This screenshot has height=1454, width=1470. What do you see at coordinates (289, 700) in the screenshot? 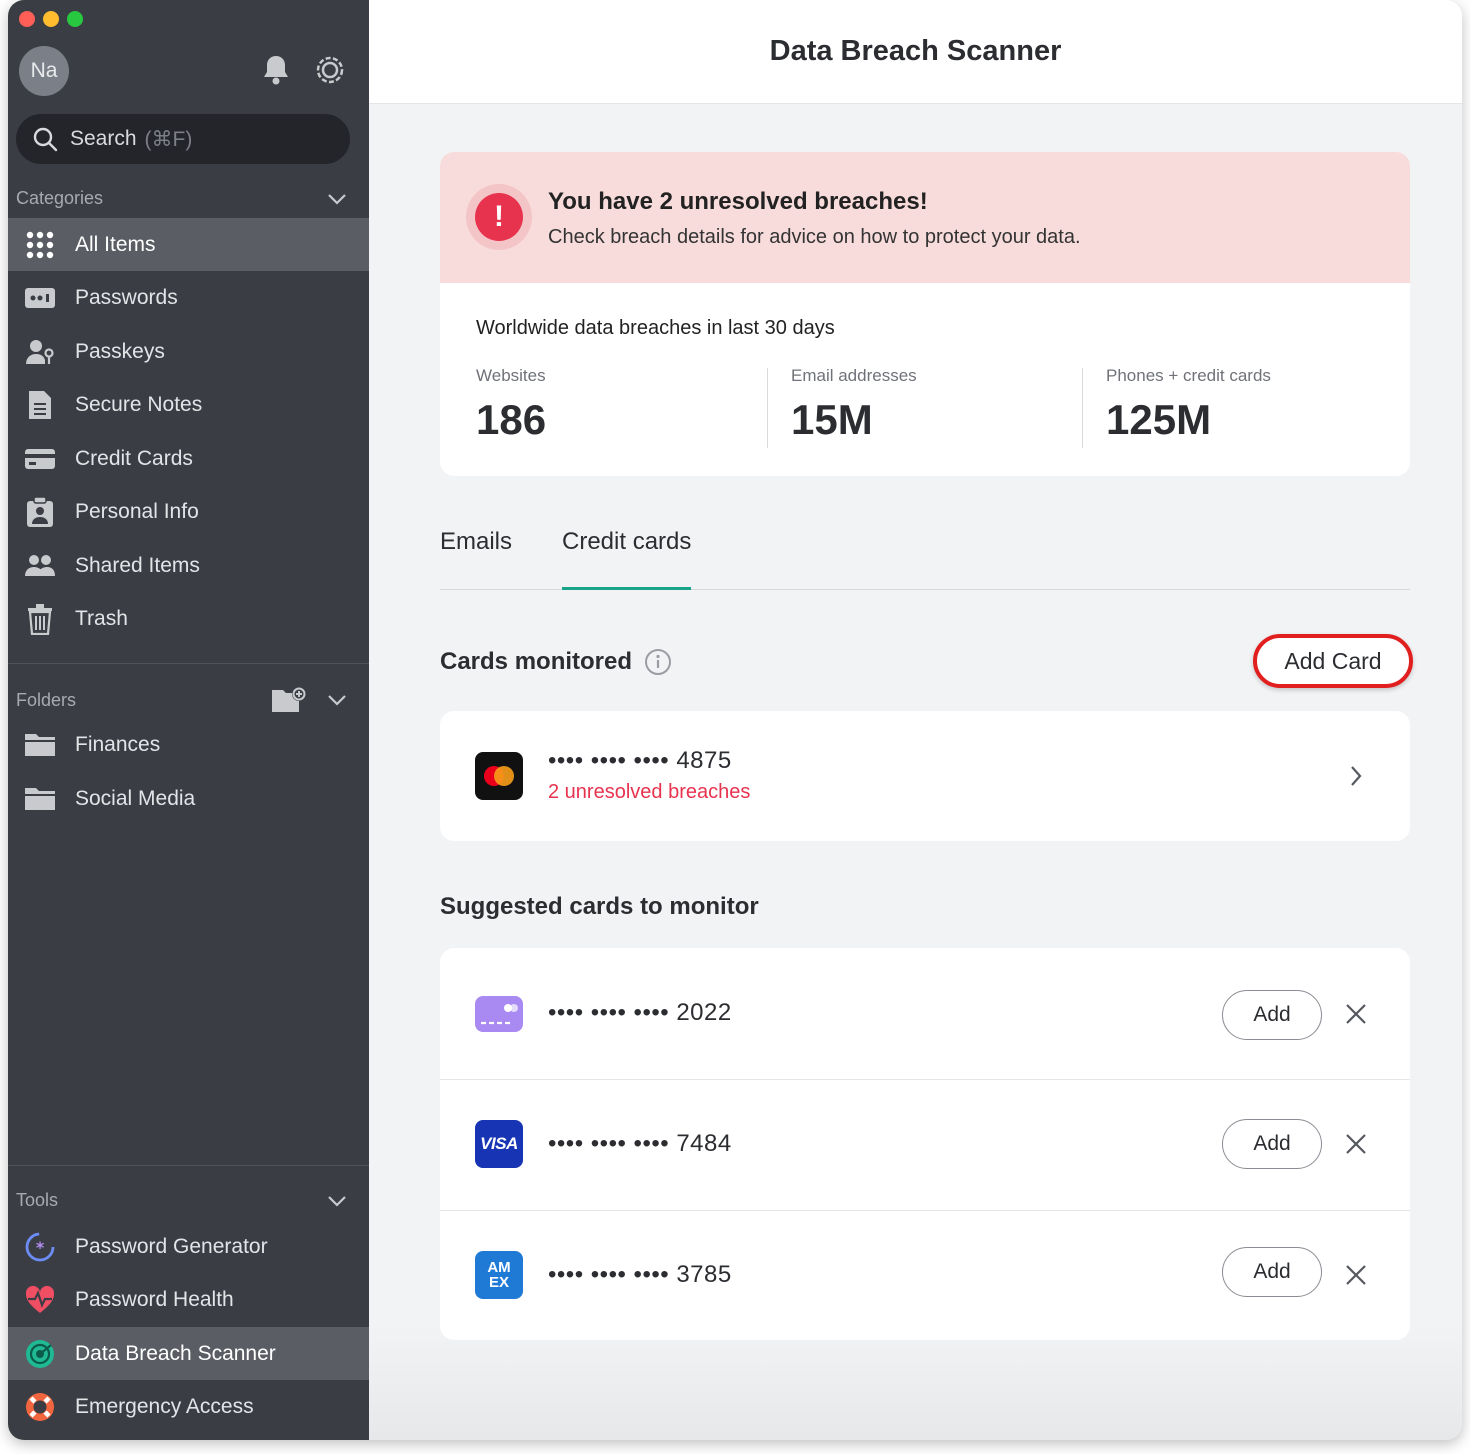
I see `new-folder-icon` at bounding box center [289, 700].